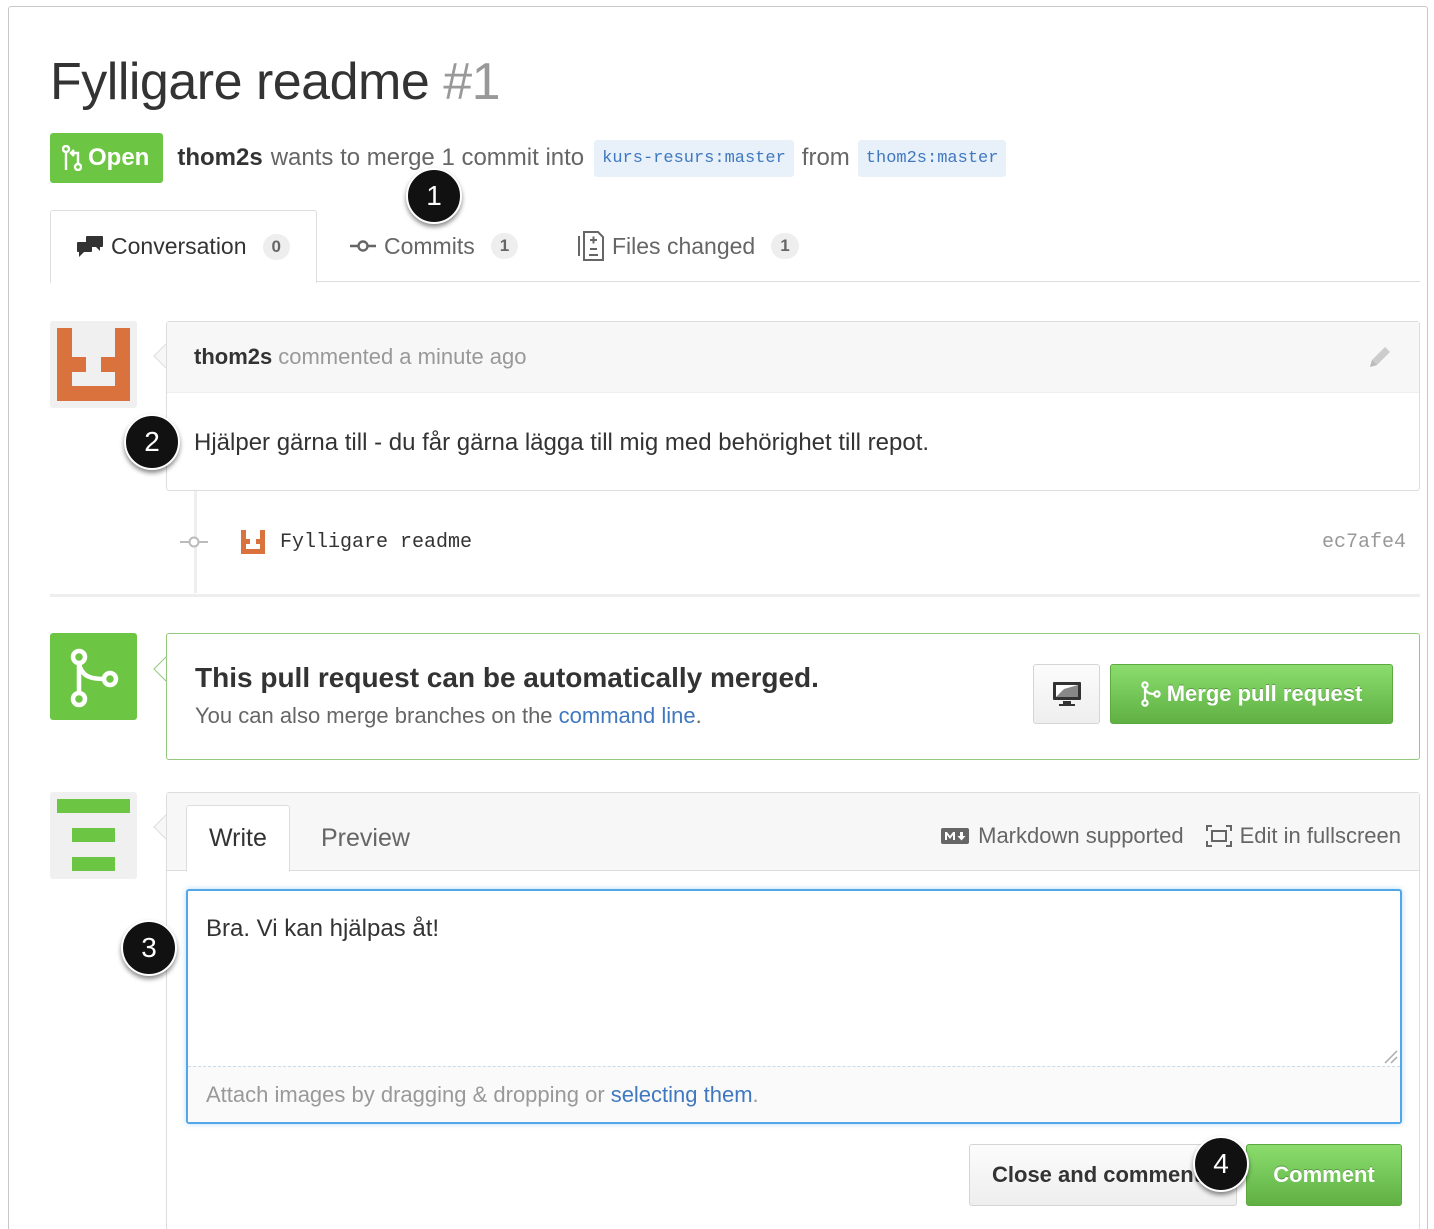  I want to click on tab-conversation: Conversation 0, so click(183, 246).